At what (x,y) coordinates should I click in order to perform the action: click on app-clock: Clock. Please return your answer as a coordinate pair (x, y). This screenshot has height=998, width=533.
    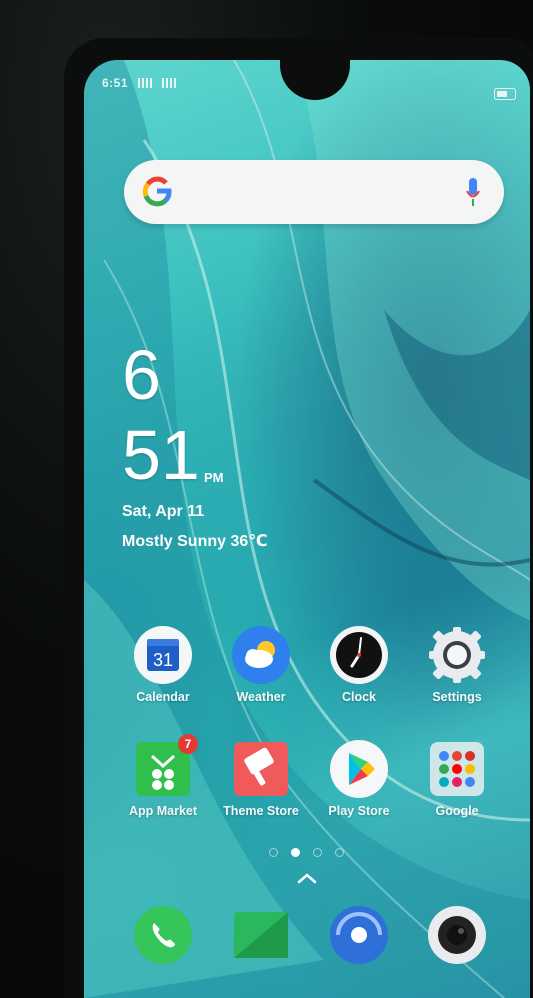
    Looking at the image, I should click on (359, 665).